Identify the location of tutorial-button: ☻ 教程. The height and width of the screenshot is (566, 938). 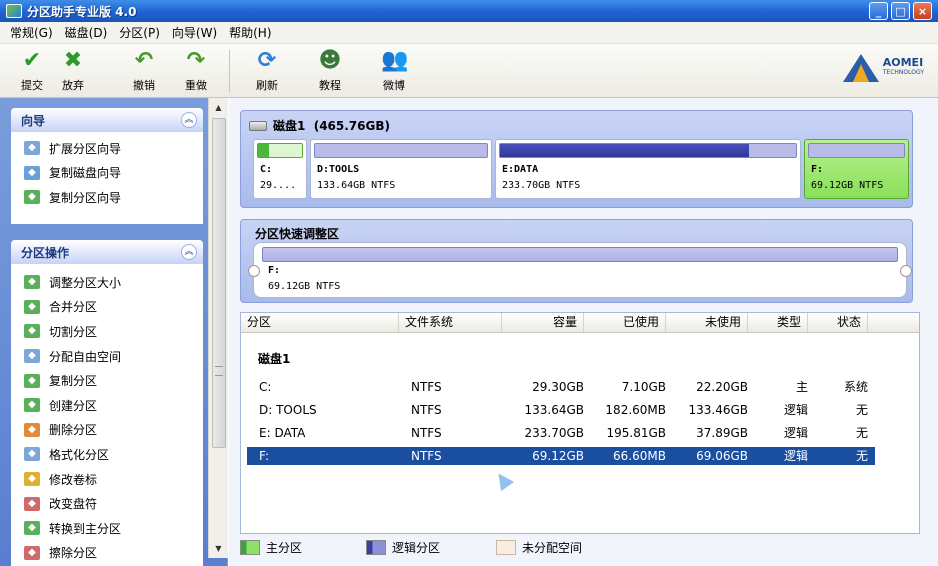
(330, 70).